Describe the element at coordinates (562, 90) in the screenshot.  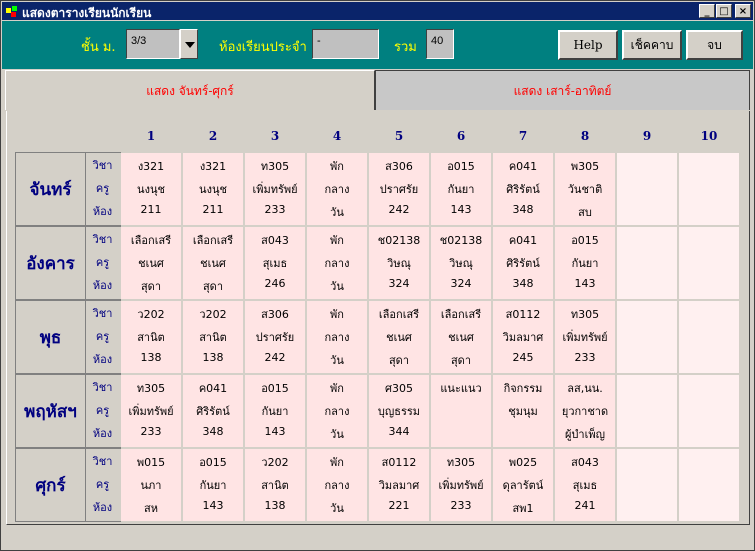
I see `tab-weekend: แสดง เสาร์-อาทิตย์` at that location.